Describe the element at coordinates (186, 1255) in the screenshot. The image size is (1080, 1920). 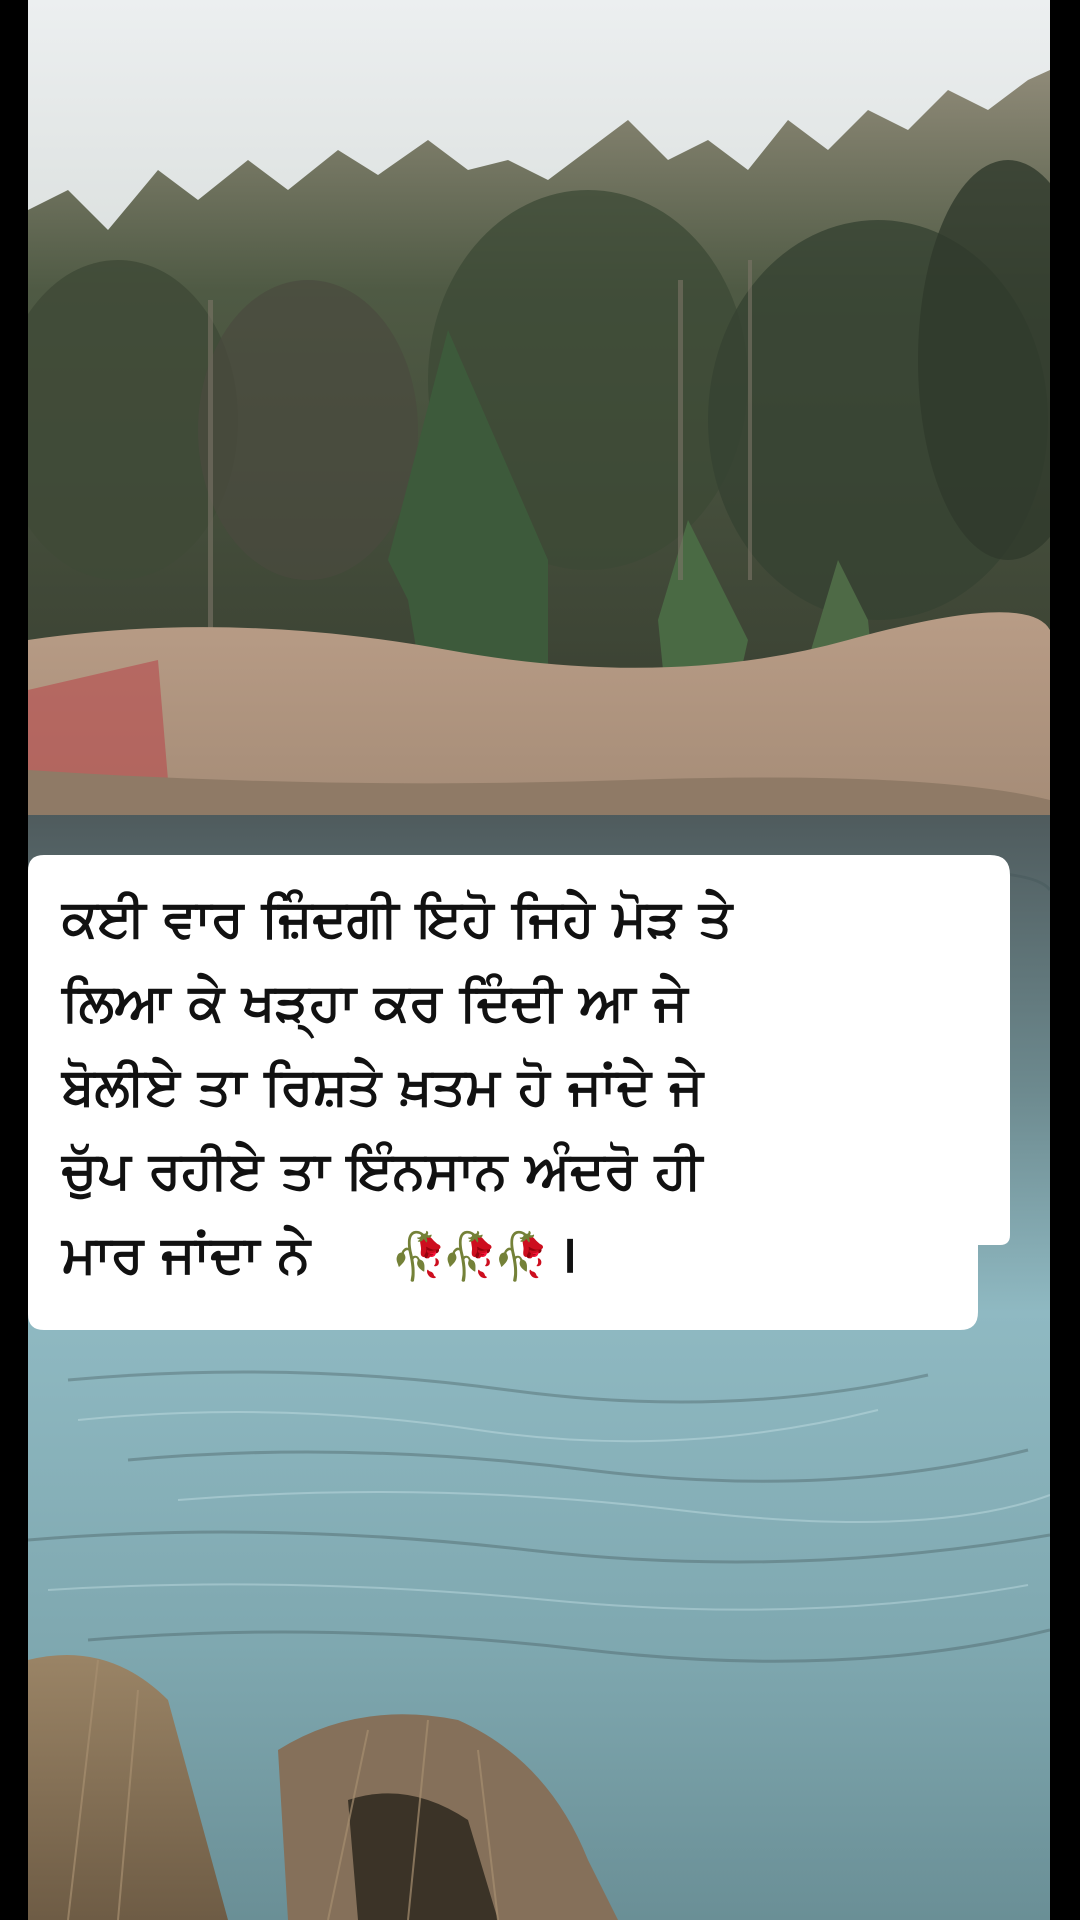
I see `caption-line-5-text: ਮਾਰ ਜਾਂਦਾ ਨੇ` at that location.